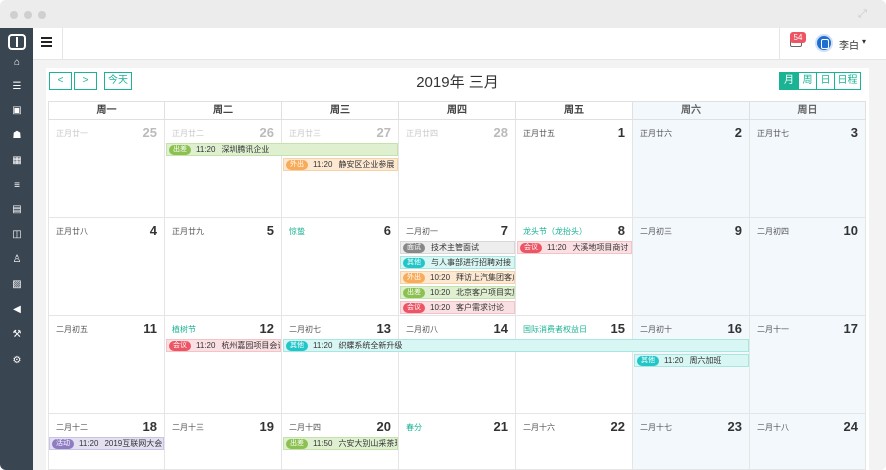 Image resolution: width=886 pixels, height=470 pixels. Describe the element at coordinates (17, 111) in the screenshot. I see `briefcase-icon: ▣` at that location.